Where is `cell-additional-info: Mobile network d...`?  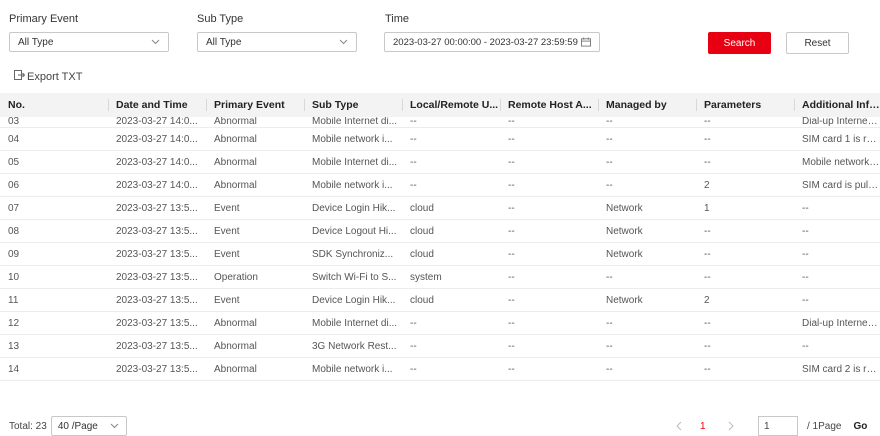
cell-additional-info: Mobile network d... is located at coordinates (837, 162).